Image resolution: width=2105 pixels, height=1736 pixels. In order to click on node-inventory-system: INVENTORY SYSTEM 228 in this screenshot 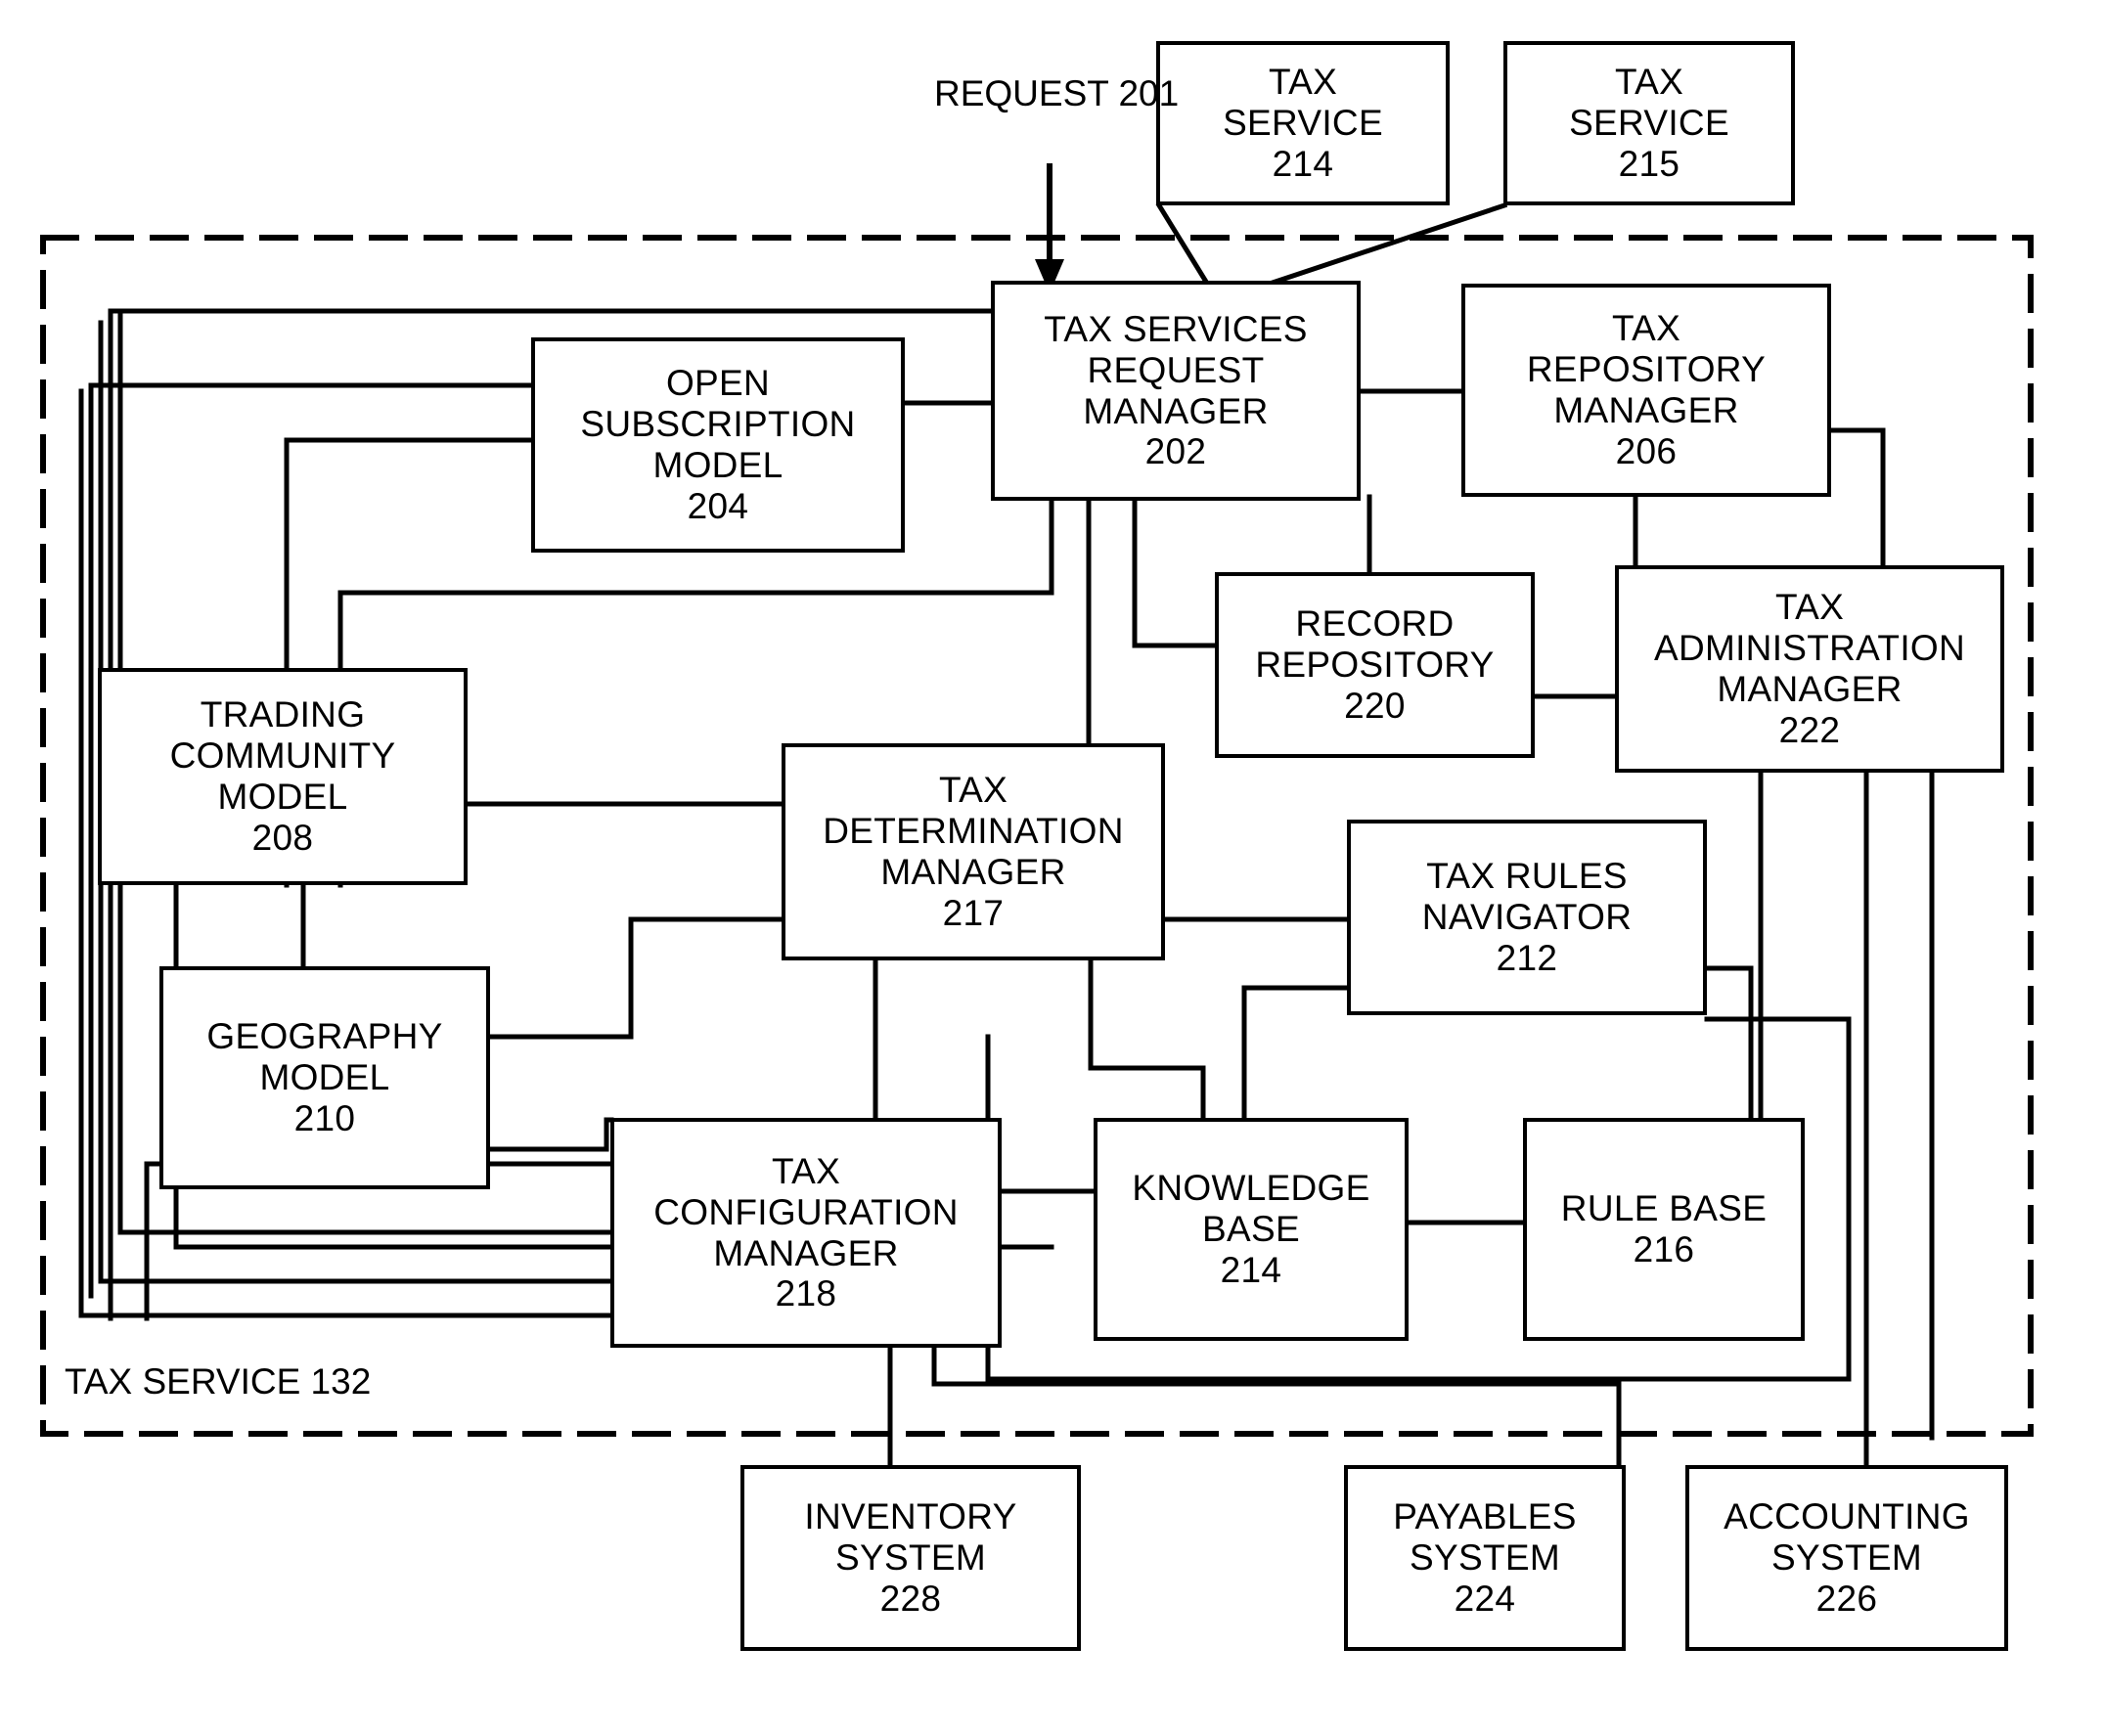, I will do `click(910, 1558)`.